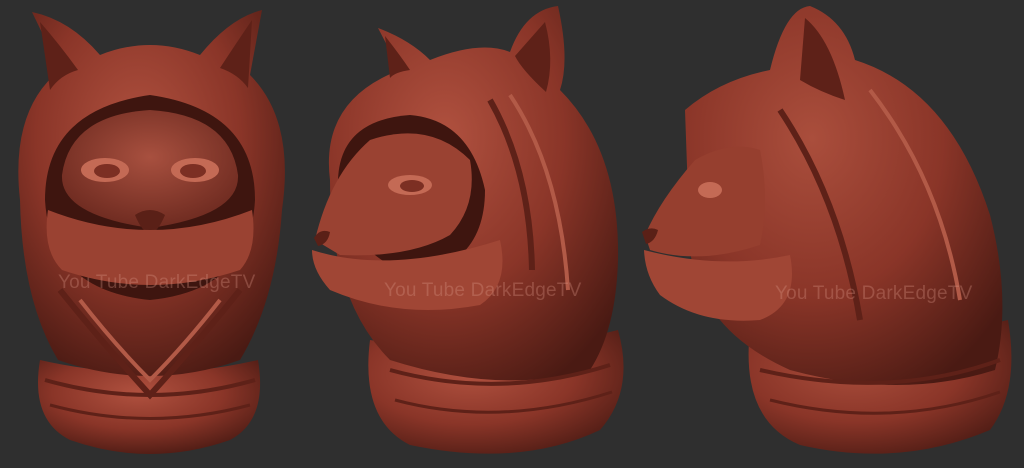 This screenshot has height=468, width=1024. I want to click on watermark-side: You Tube DarkEdgeTV, so click(874, 293).